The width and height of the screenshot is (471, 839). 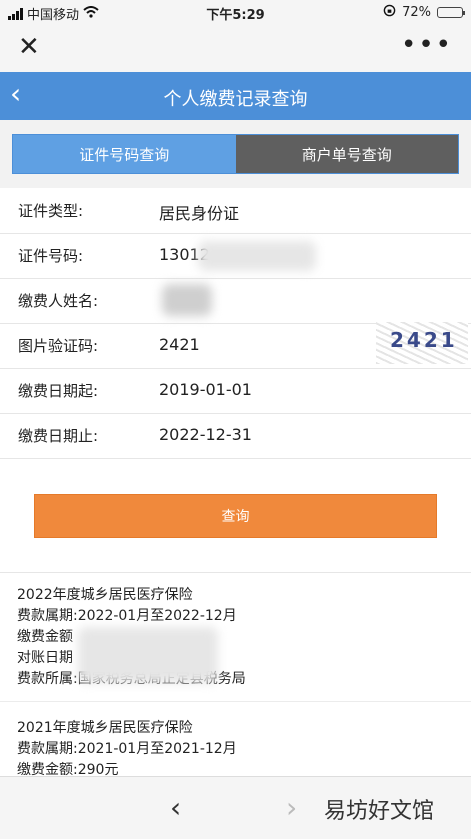 What do you see at coordinates (127, 616) in the screenshot?
I see `record-period: 费款属期:2022-01月至2022-12月` at bounding box center [127, 616].